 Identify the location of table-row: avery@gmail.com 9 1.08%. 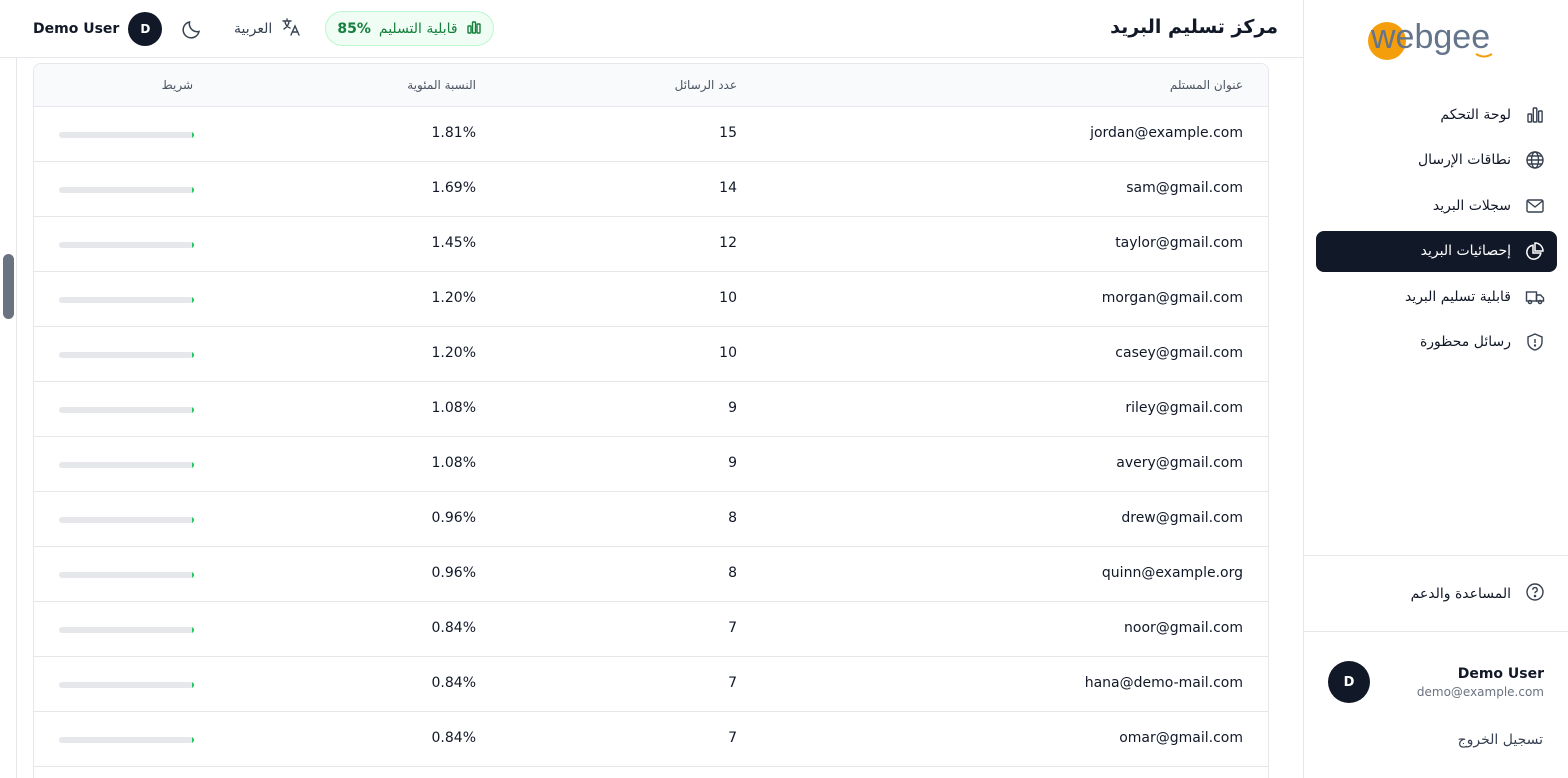
(651, 464).